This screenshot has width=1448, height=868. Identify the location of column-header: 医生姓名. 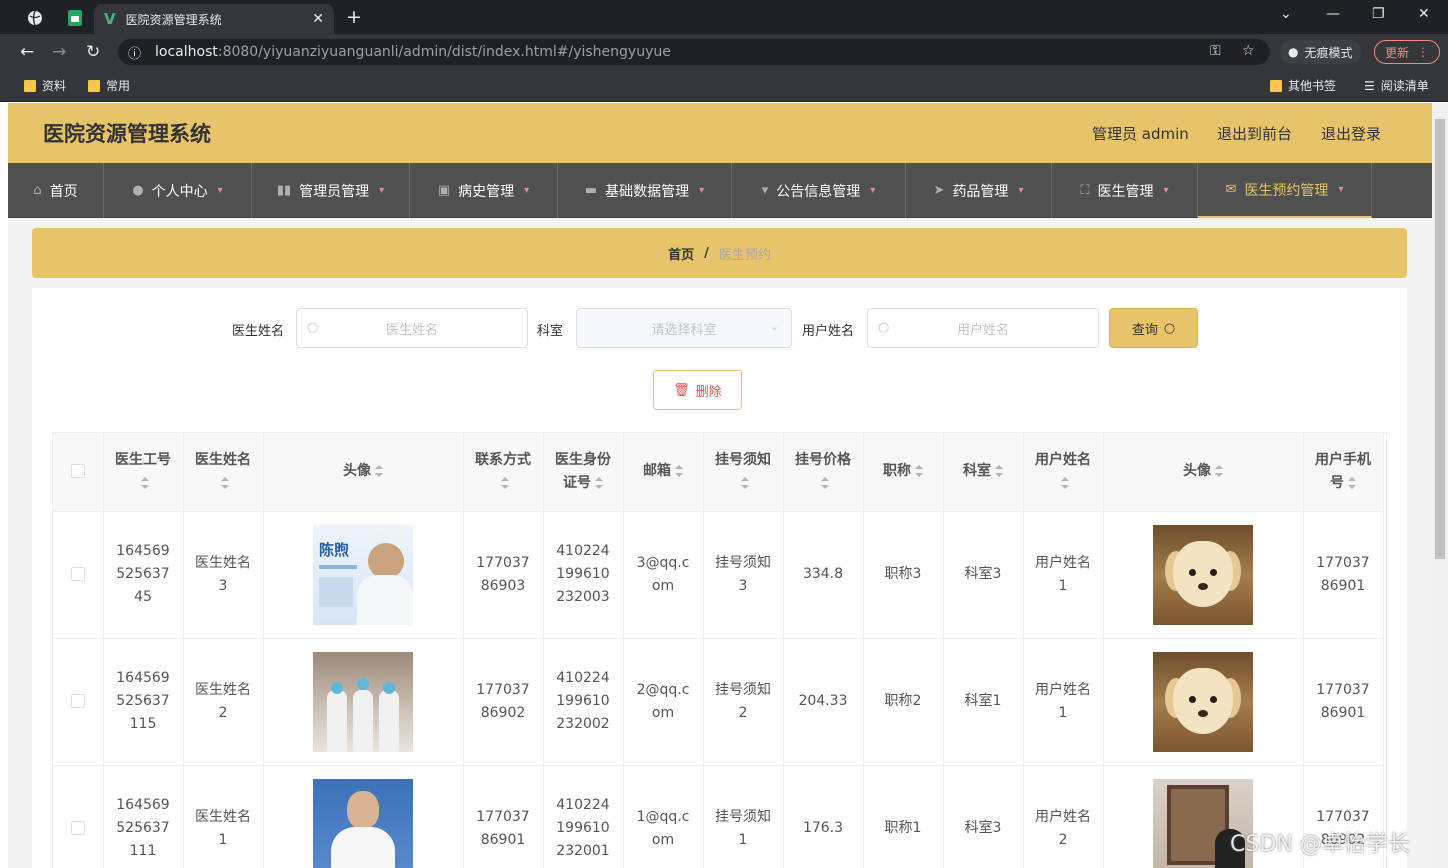
(223, 472).